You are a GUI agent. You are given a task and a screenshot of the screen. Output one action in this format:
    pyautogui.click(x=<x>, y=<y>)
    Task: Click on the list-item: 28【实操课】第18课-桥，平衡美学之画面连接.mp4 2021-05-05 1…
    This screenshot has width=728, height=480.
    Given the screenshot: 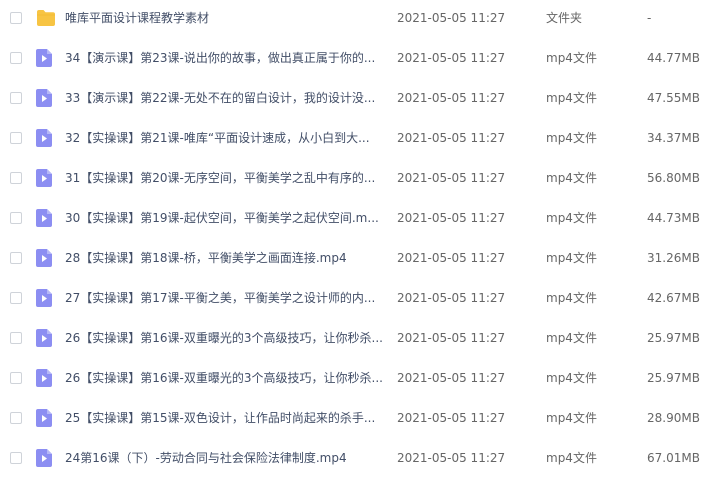 What is the action you would take?
    pyautogui.click(x=364, y=260)
    